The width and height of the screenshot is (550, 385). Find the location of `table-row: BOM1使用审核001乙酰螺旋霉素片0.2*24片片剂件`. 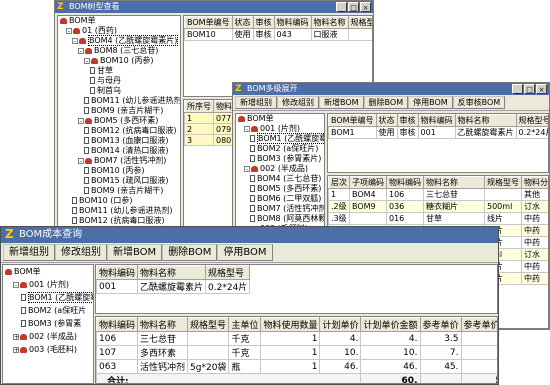

table-row: BOM1使用审核001乙酰螺旋霉素片0.2*24片片剂件 is located at coordinates (438, 132).